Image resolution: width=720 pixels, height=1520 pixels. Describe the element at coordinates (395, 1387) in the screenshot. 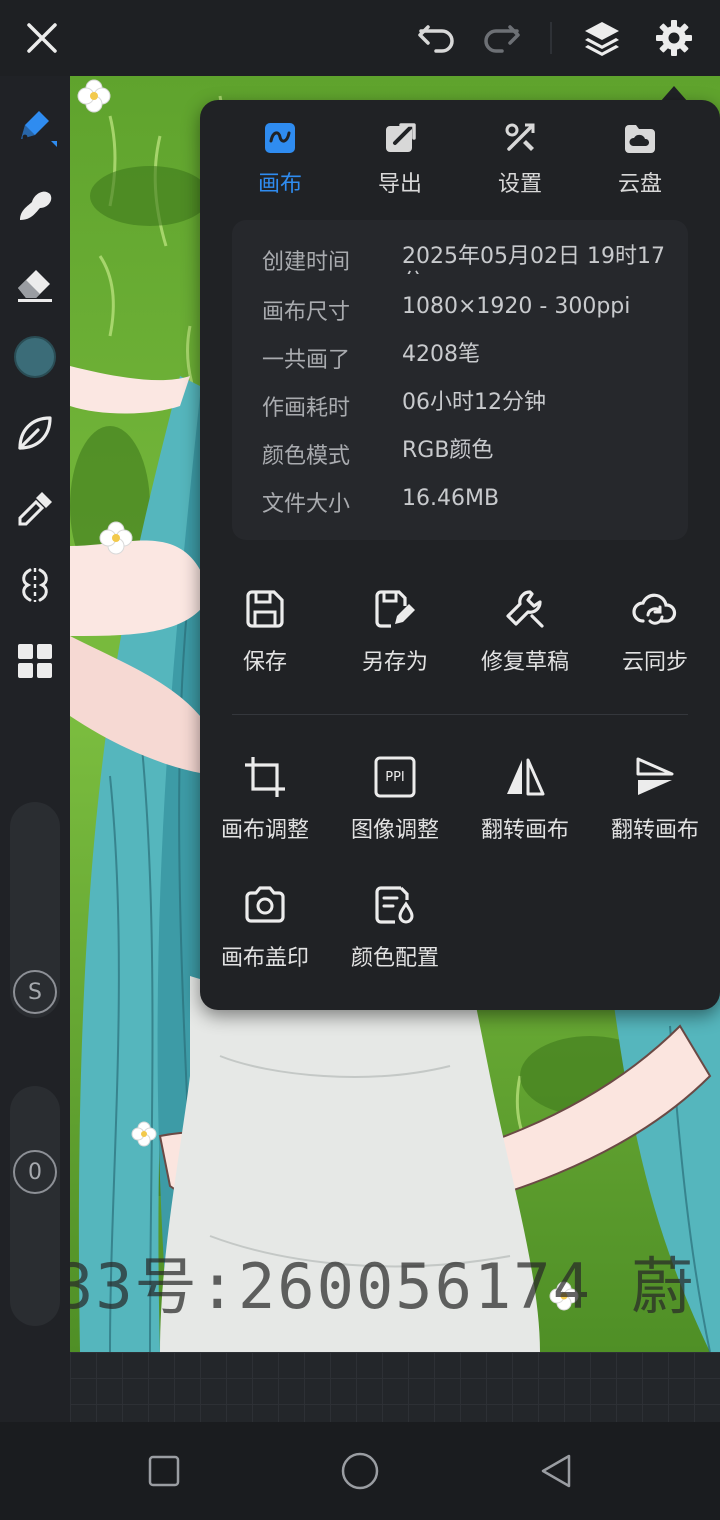

I see `canvas-background-grid` at that location.